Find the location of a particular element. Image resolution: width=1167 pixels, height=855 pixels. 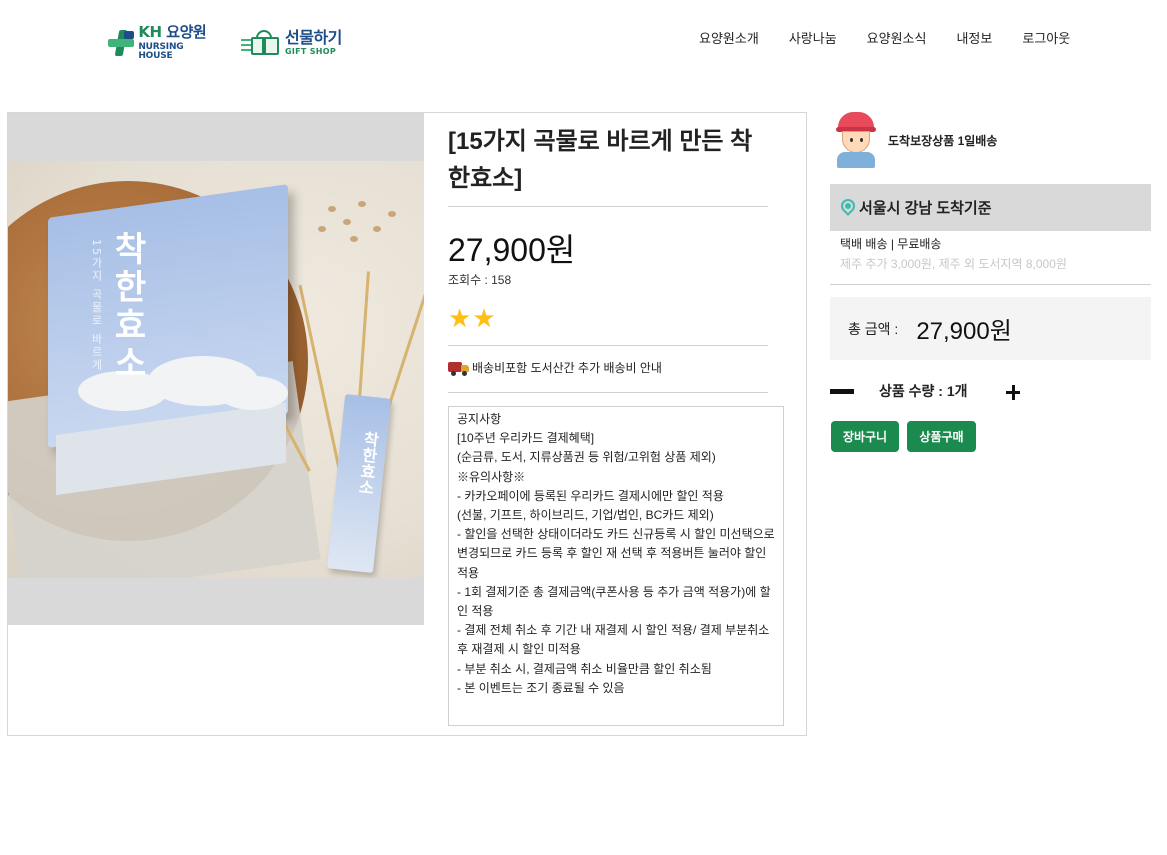

minus-icon is located at coordinates (842, 391).